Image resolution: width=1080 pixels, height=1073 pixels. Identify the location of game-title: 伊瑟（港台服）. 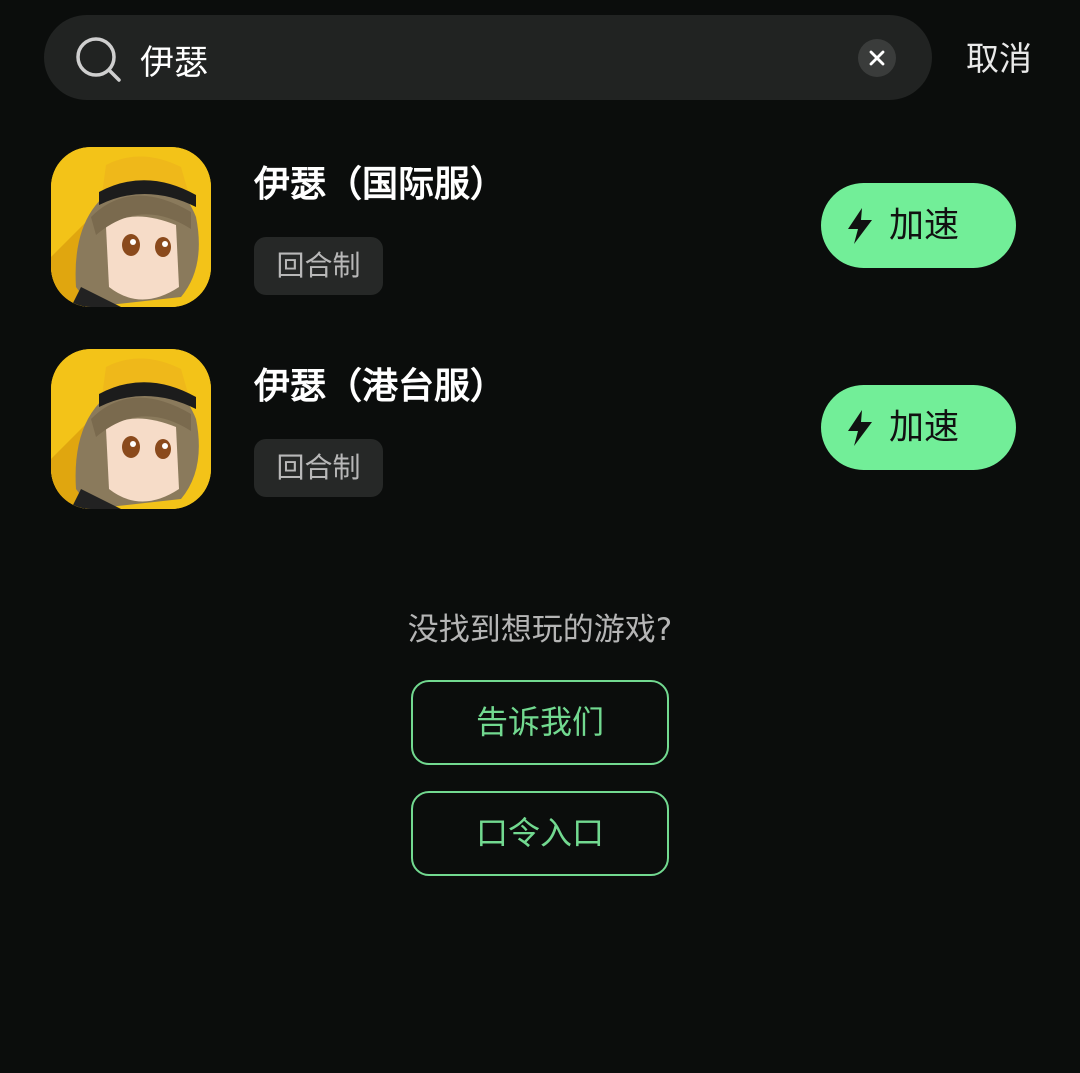
(380, 386).